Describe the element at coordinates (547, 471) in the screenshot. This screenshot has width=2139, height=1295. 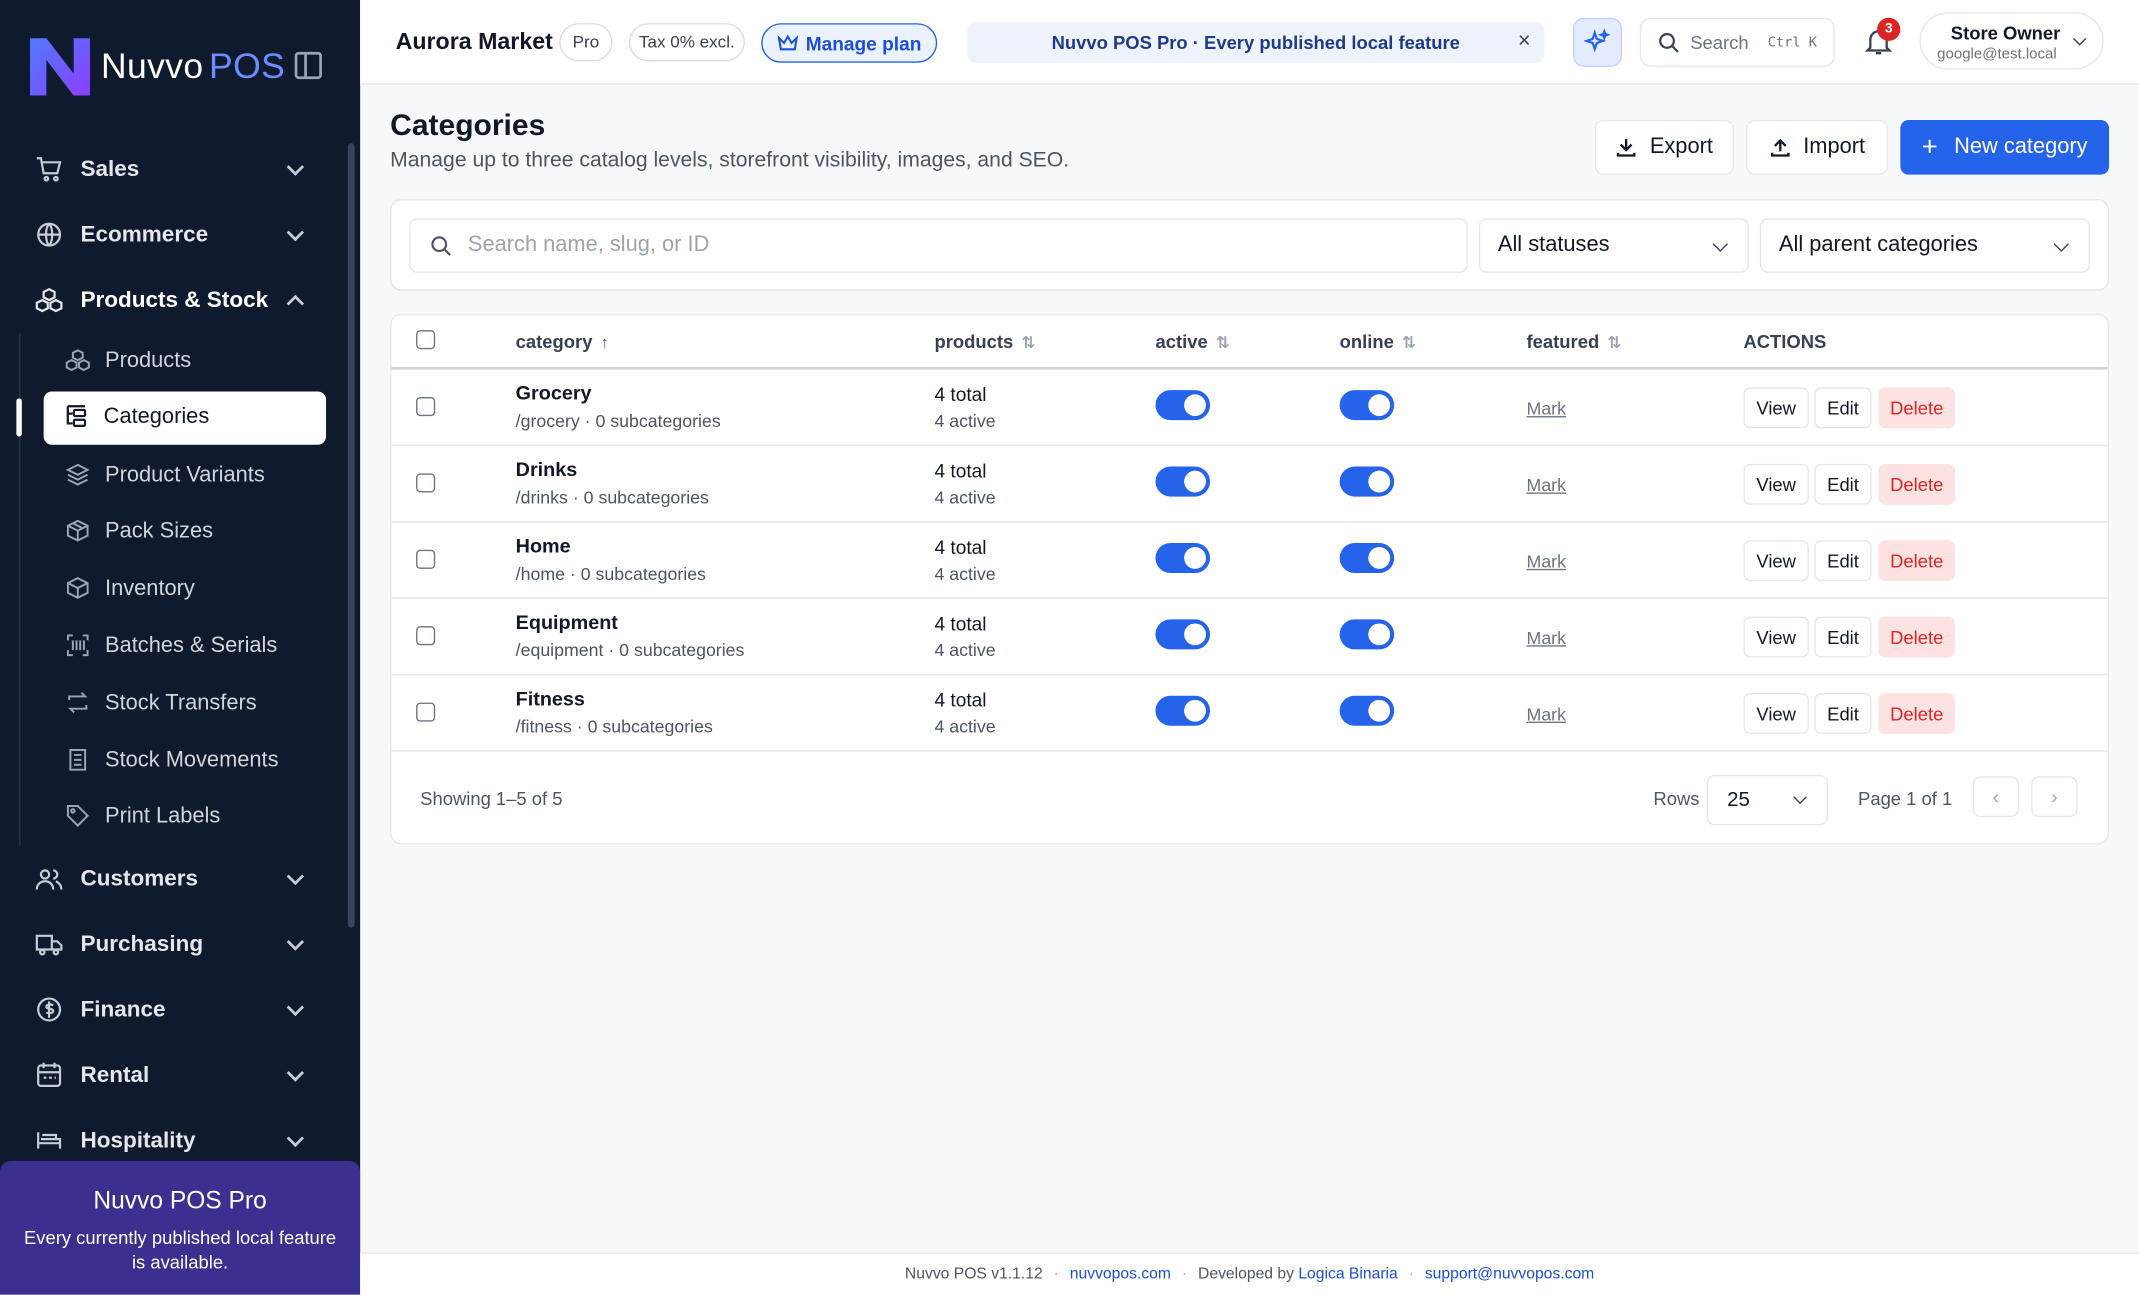
I see `category-name: Drinks` at that location.